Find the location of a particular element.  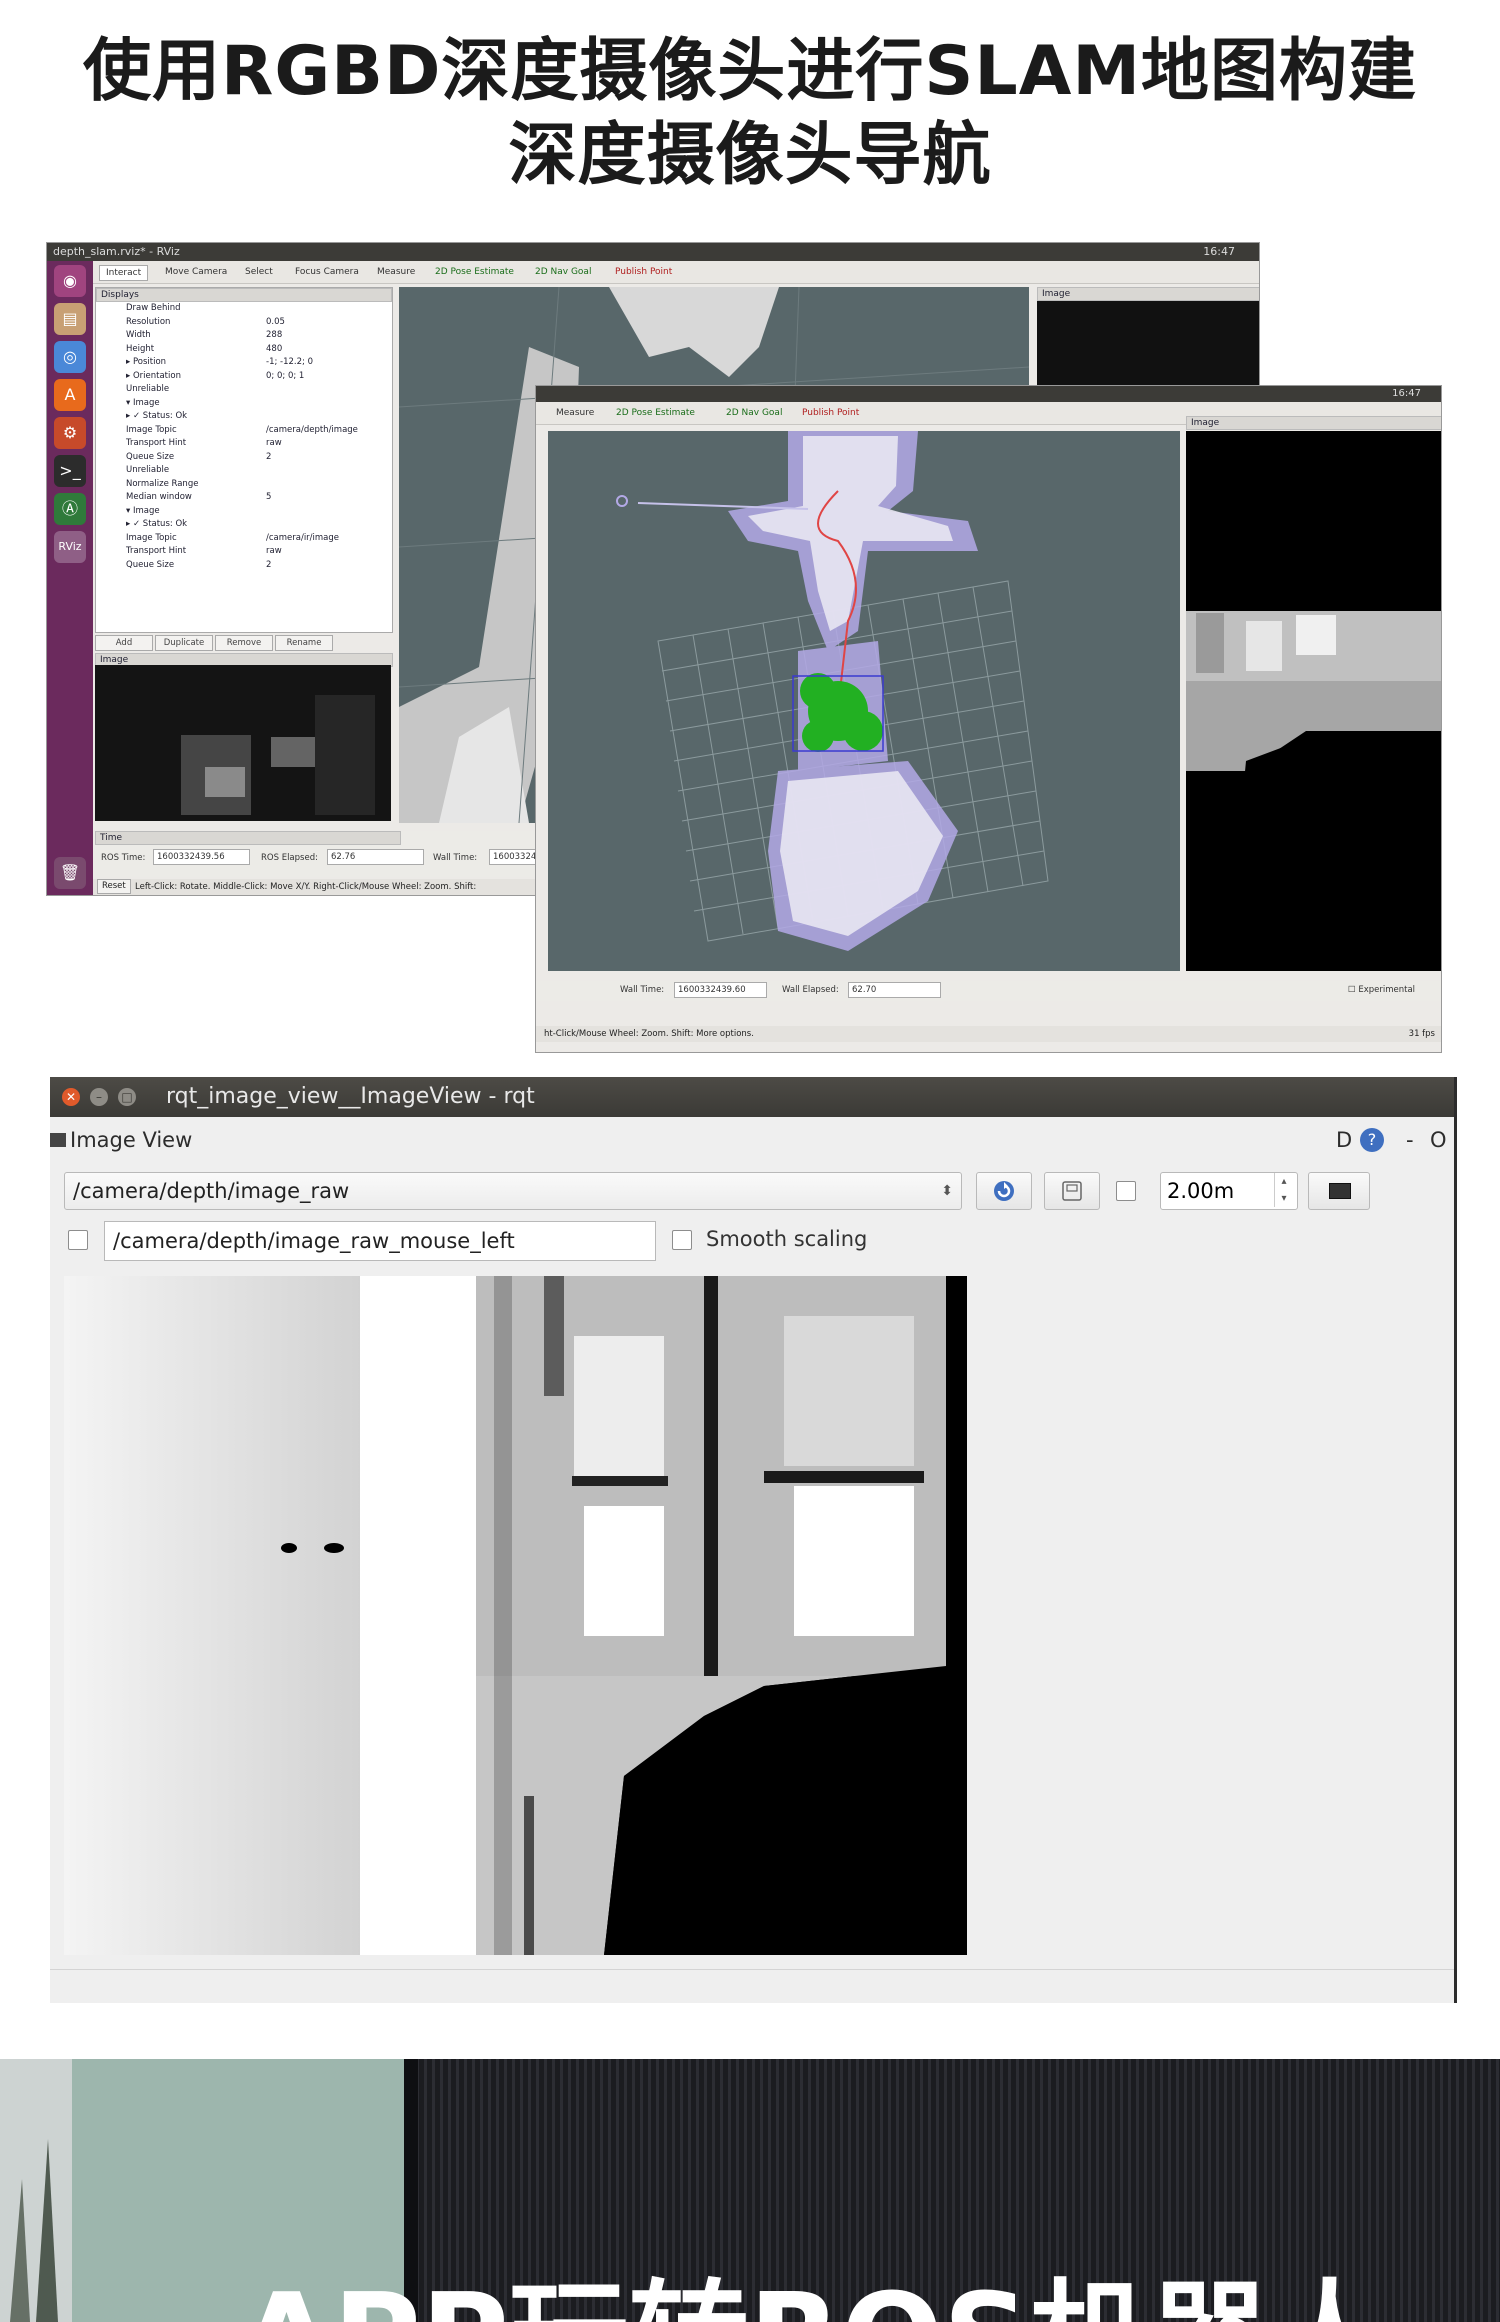

property-row: Height 480 is located at coordinates (244, 350).